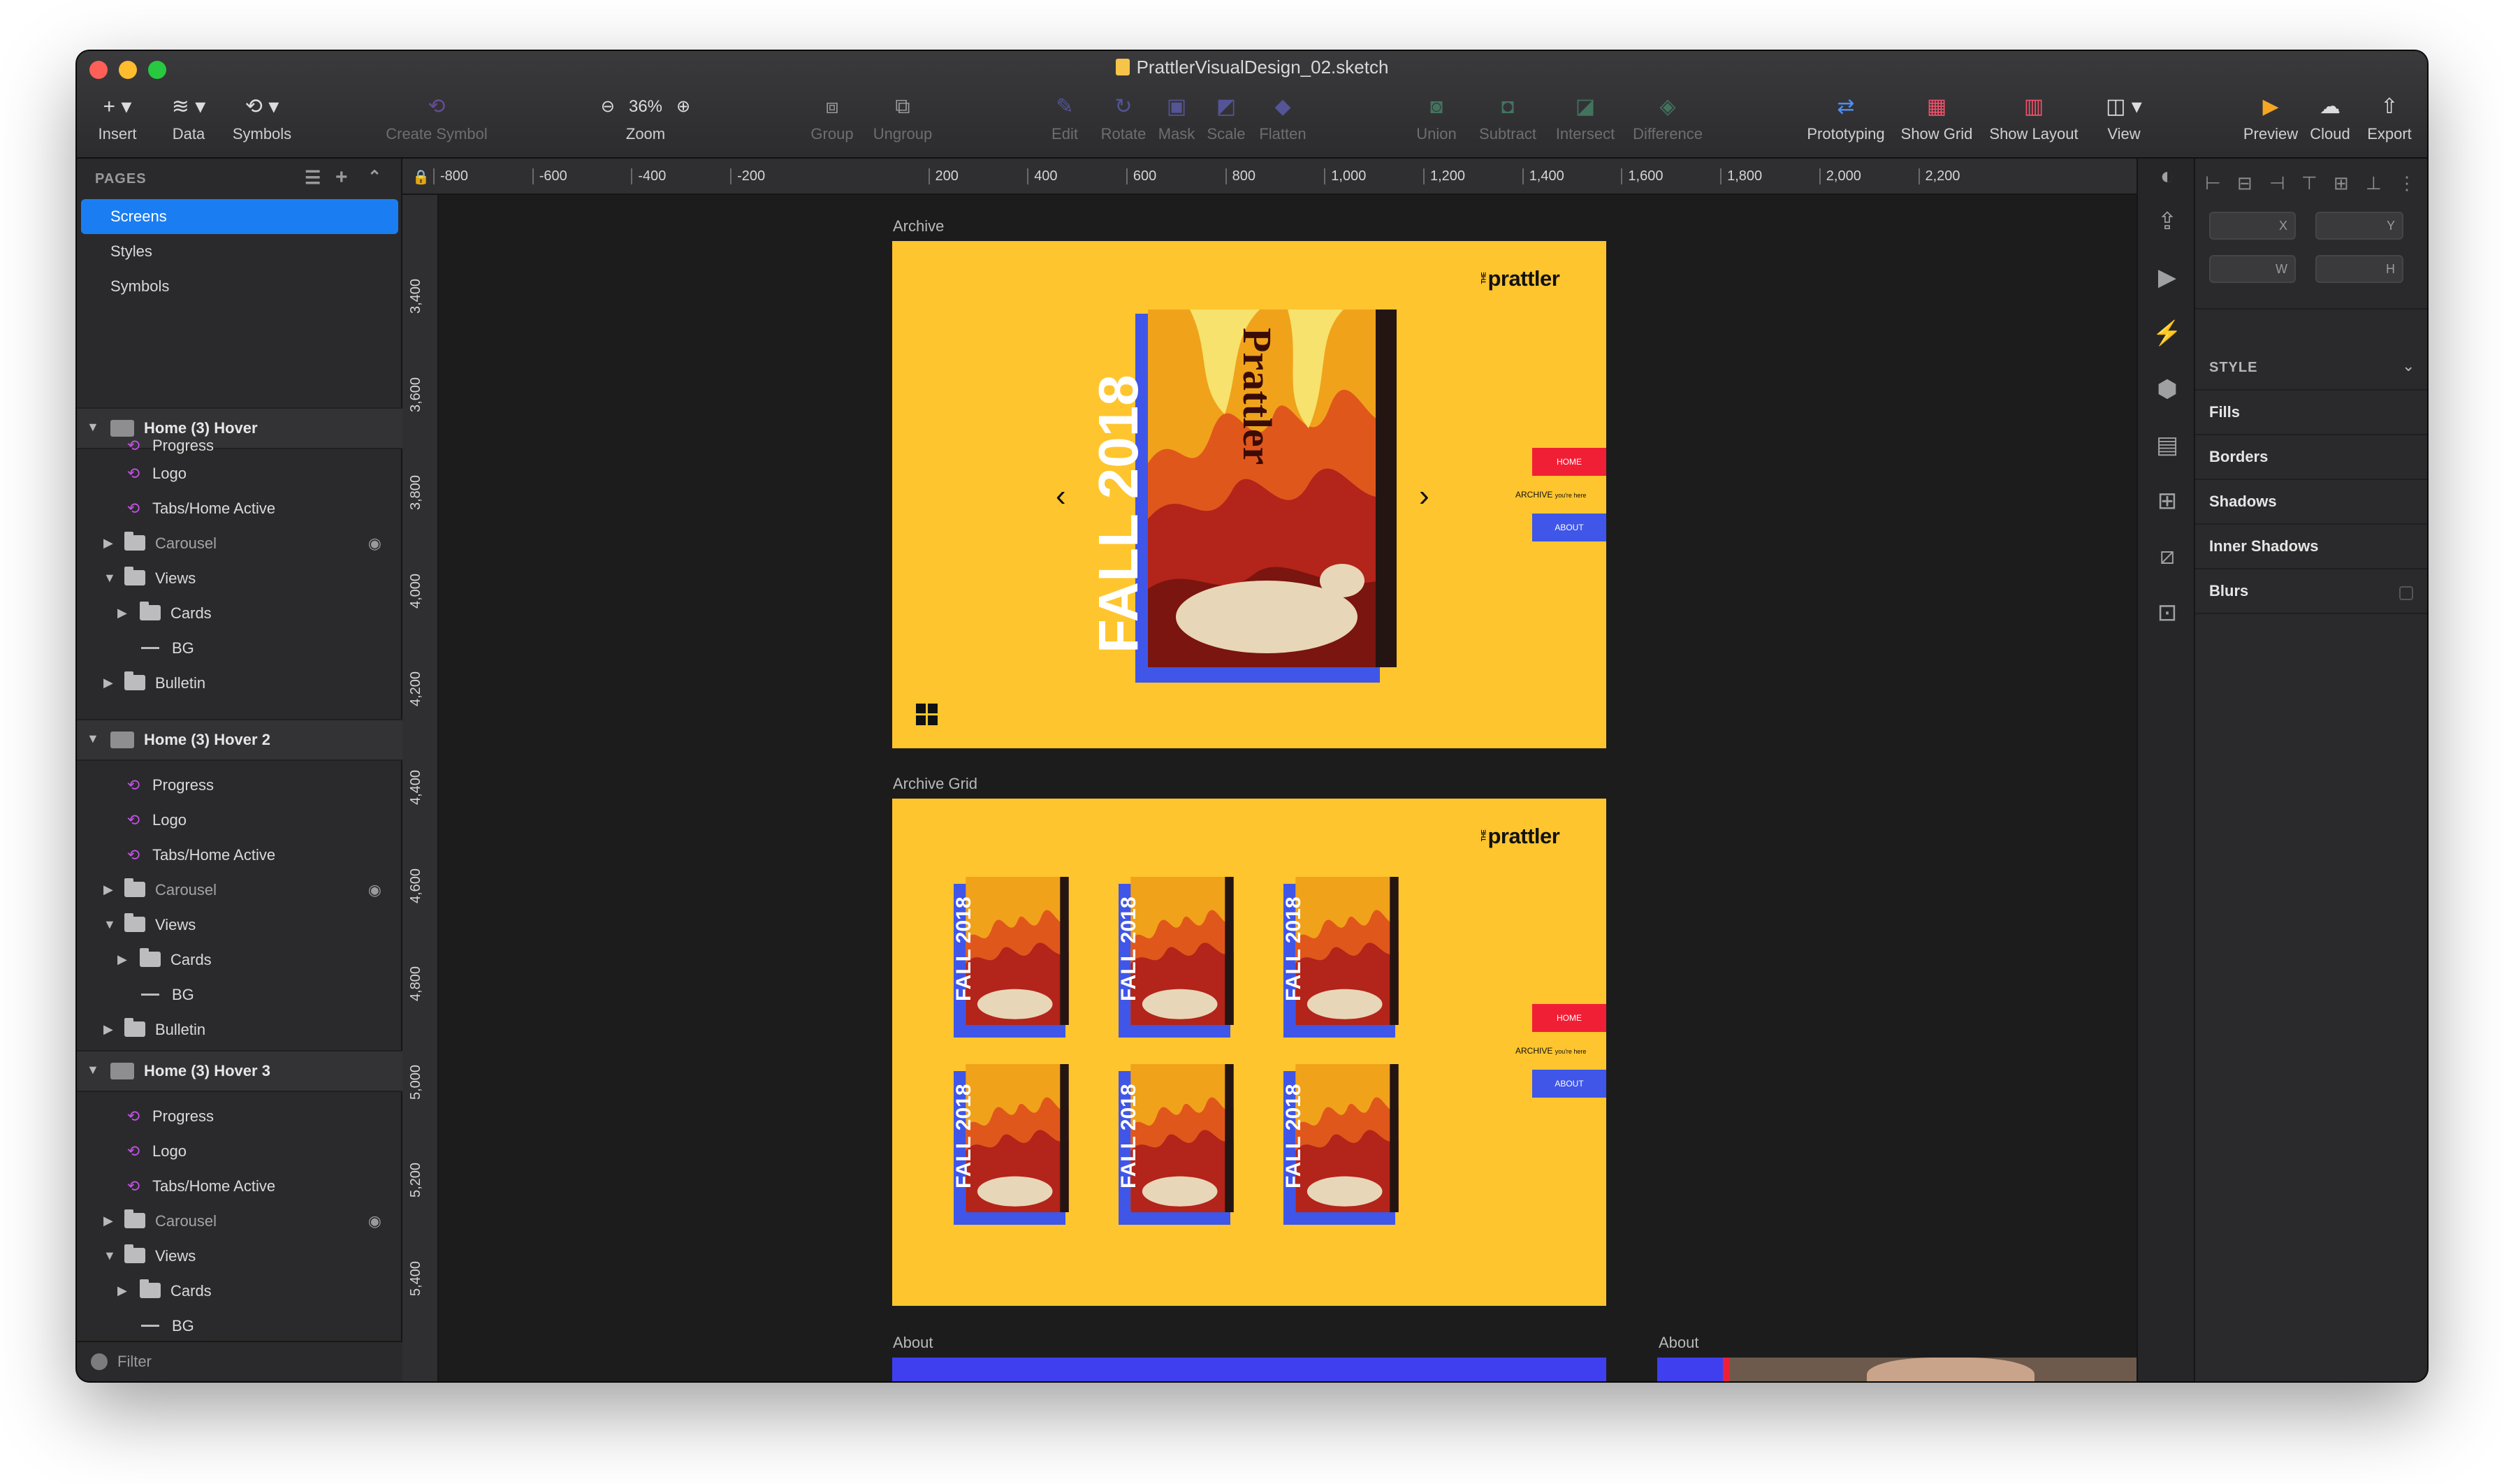 The width and height of the screenshot is (2504, 1484). What do you see at coordinates (1226, 123) in the screenshot?
I see `scale-button: ◩ Scale` at bounding box center [1226, 123].